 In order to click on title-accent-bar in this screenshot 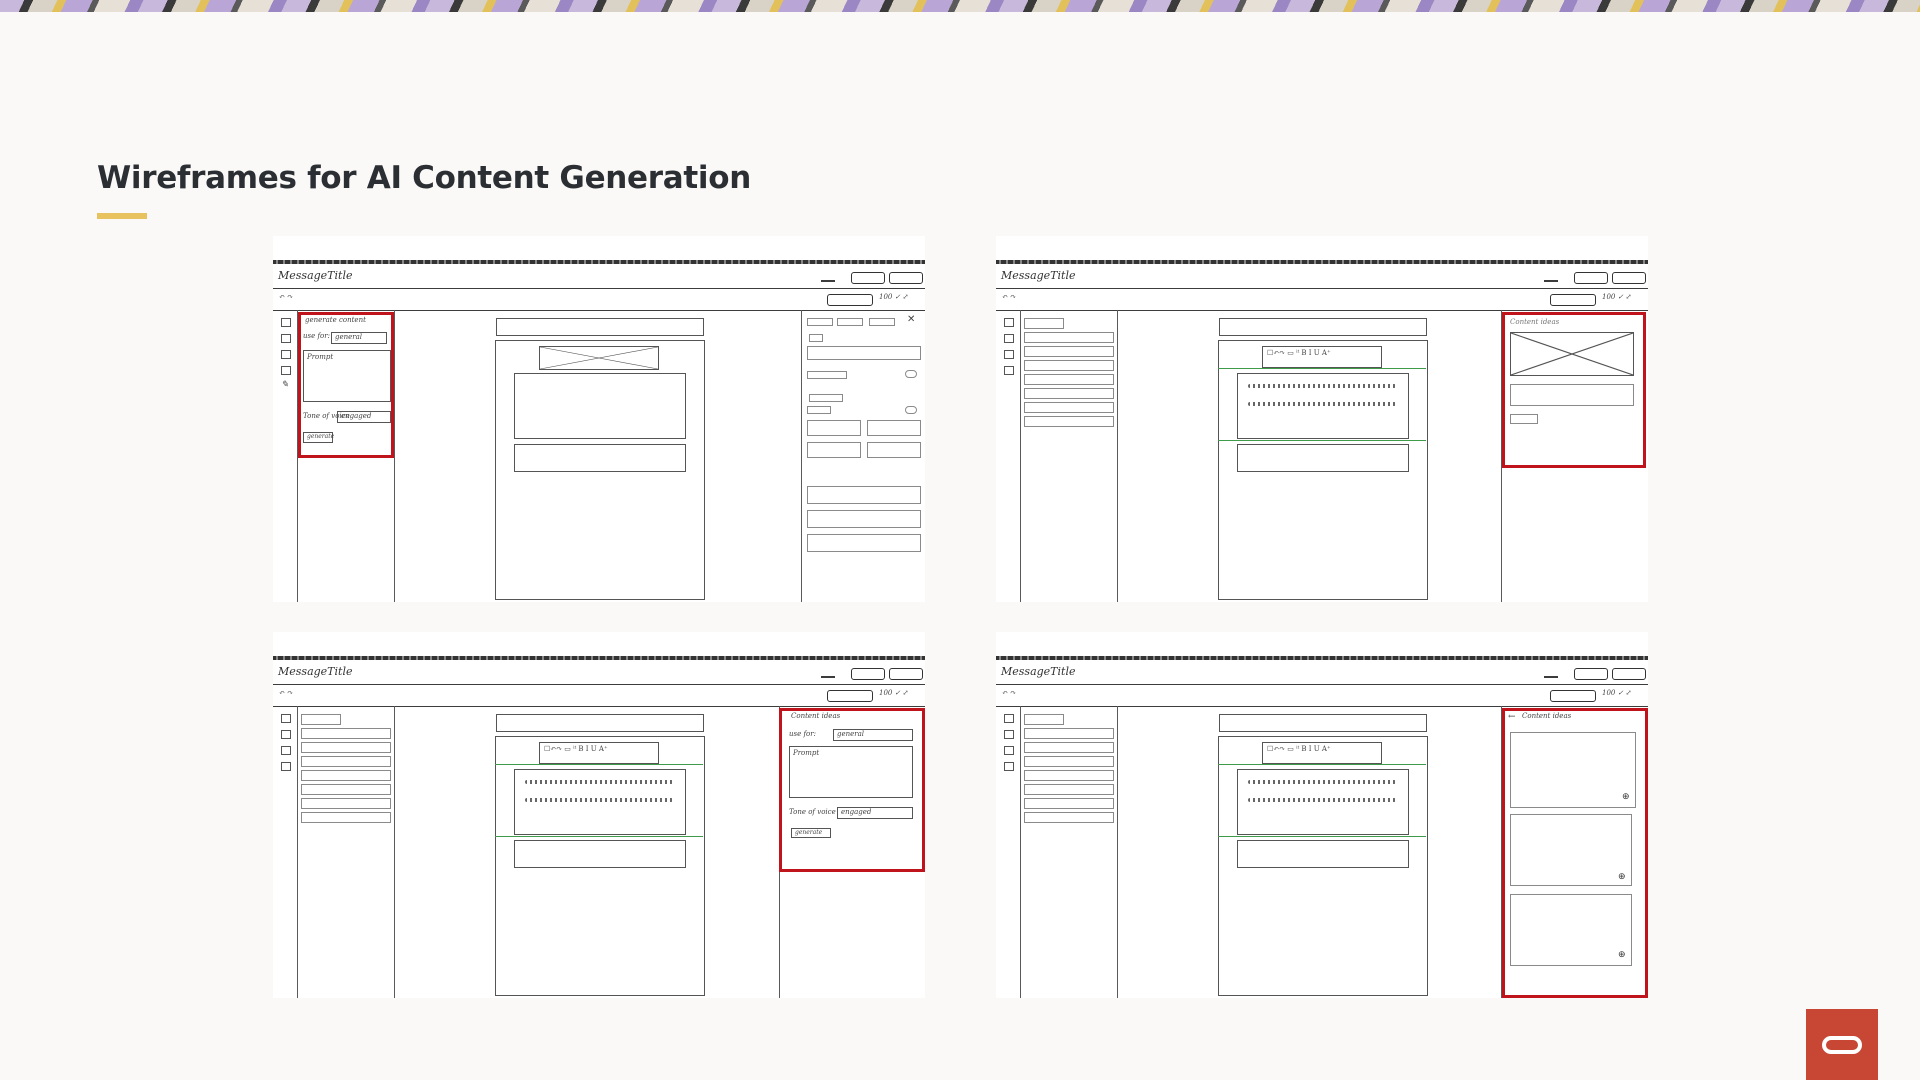, I will do `click(122, 216)`.